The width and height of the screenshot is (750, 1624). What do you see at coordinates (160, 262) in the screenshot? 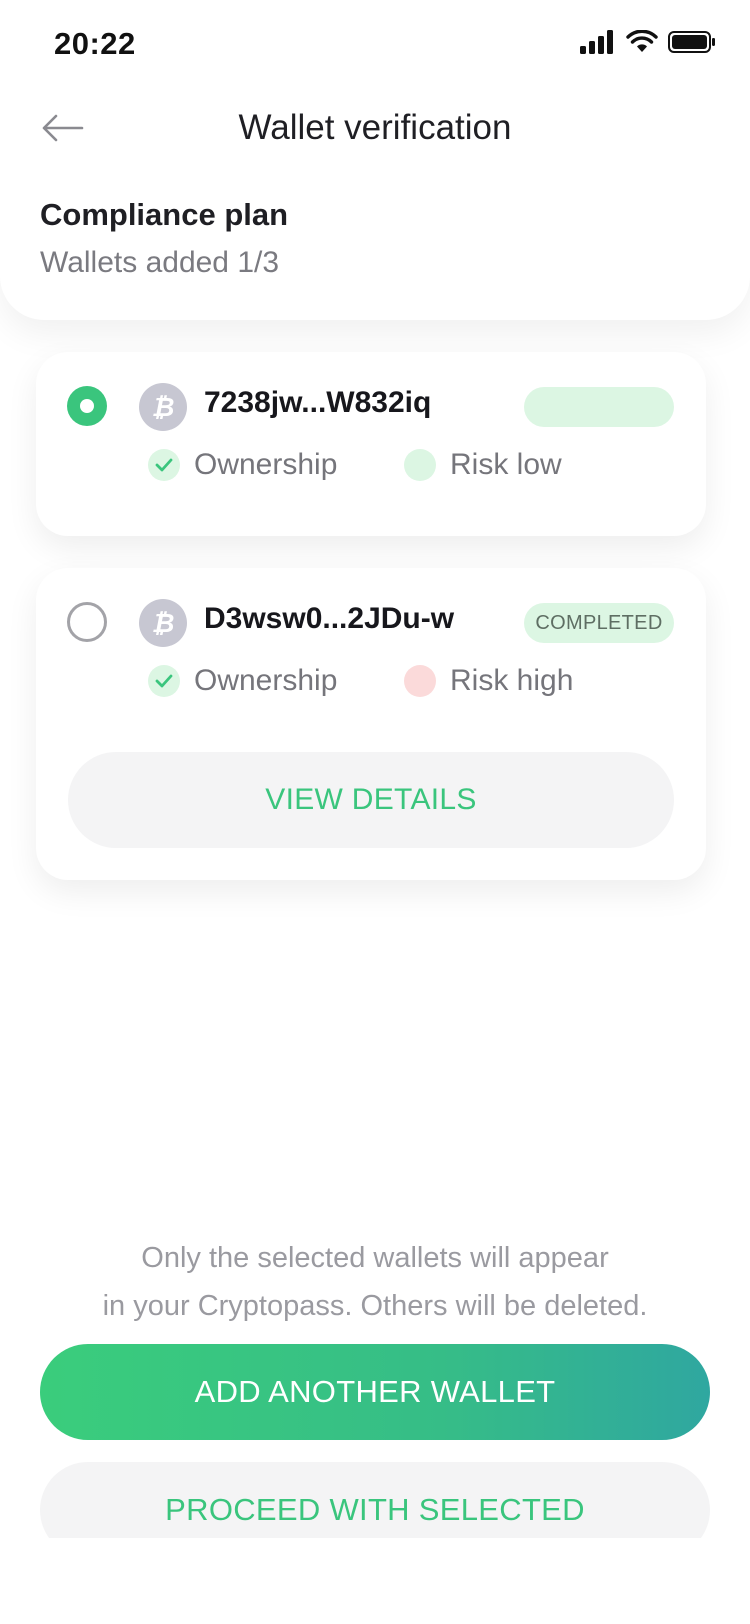
I see `plan-subtitle: Wallets added 1/3` at bounding box center [160, 262].